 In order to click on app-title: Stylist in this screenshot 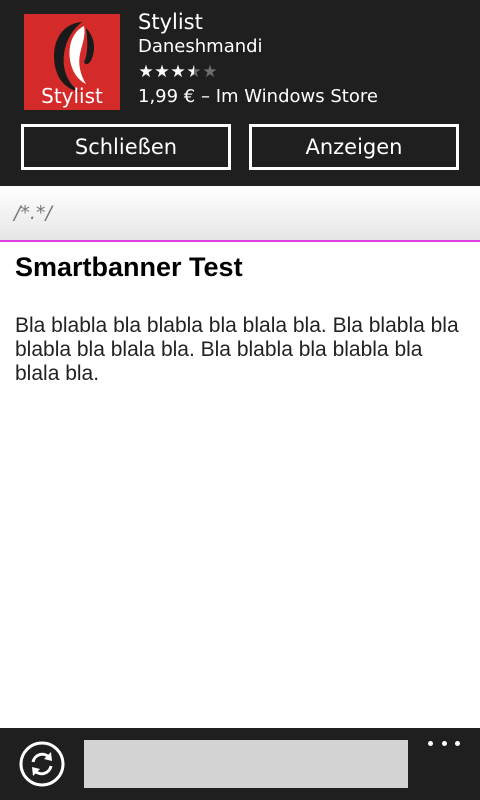, I will do `click(170, 22)`.